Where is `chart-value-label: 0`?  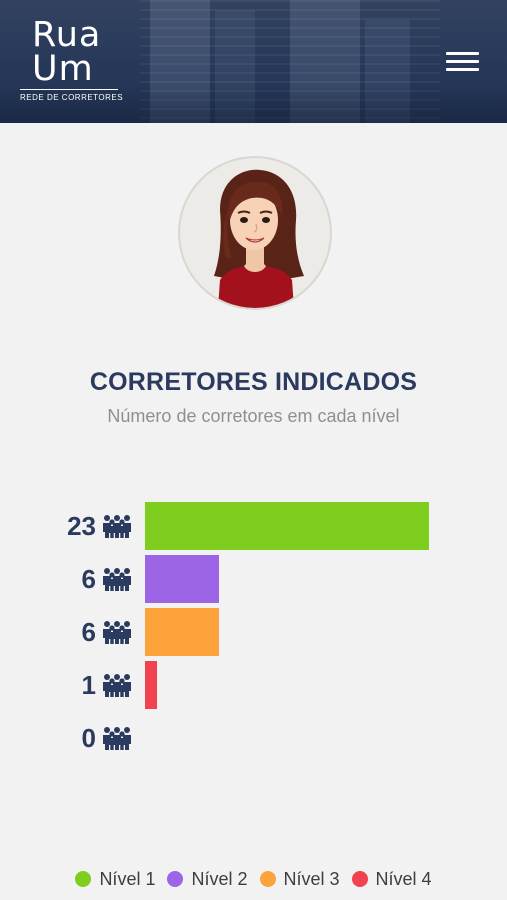 chart-value-label: 0 is located at coordinates (88, 738).